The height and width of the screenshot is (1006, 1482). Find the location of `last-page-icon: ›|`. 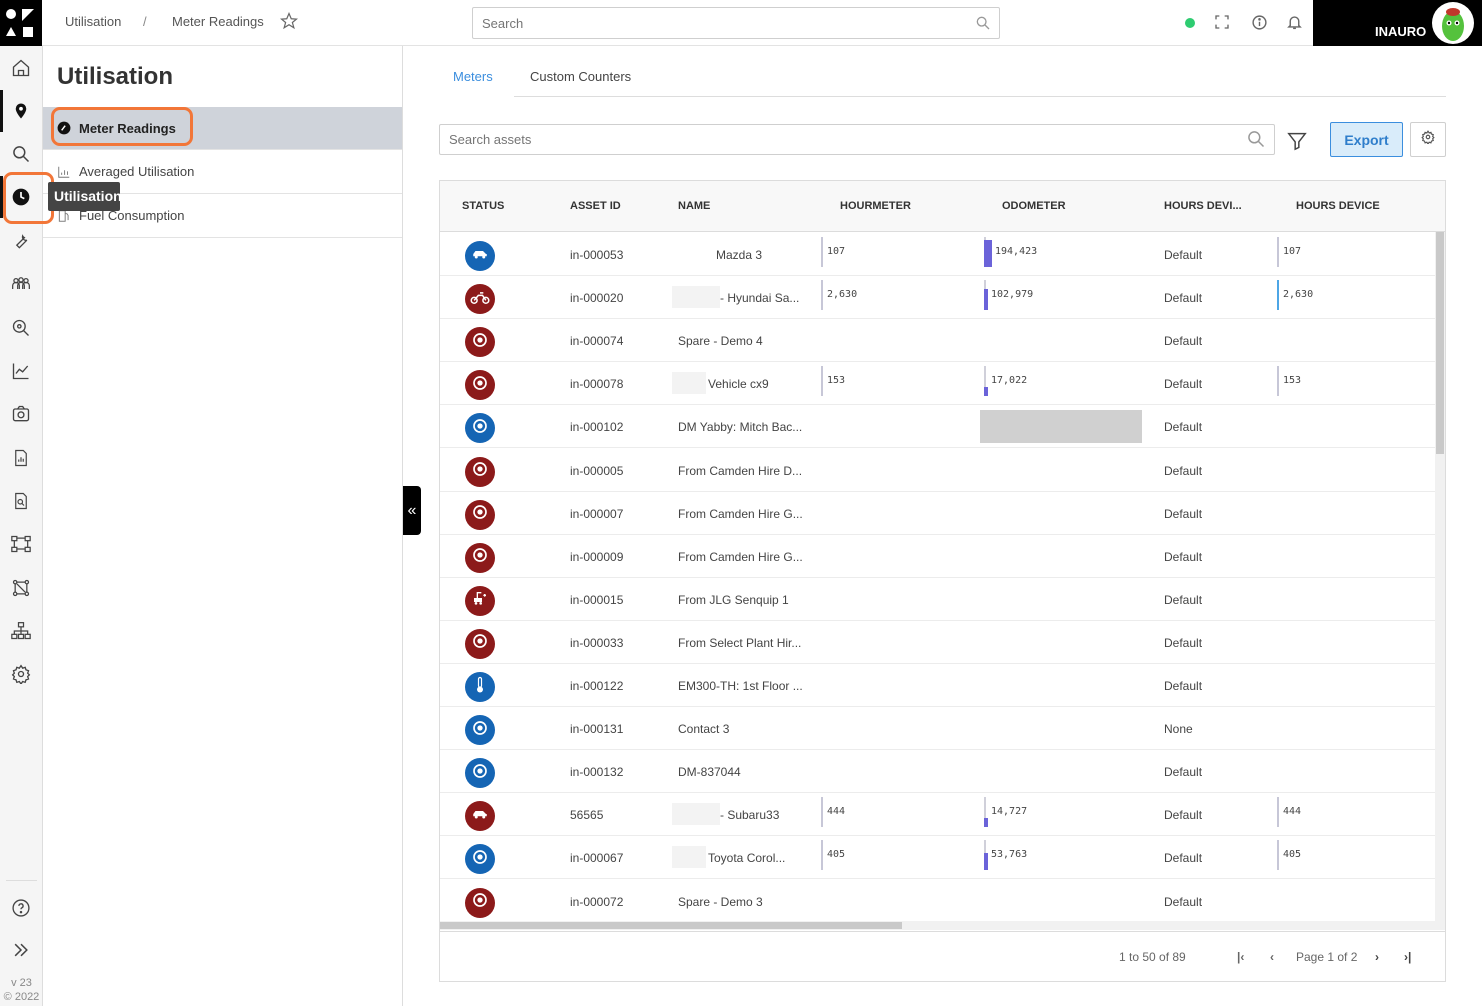

last-page-icon: ›| is located at coordinates (1407, 957).